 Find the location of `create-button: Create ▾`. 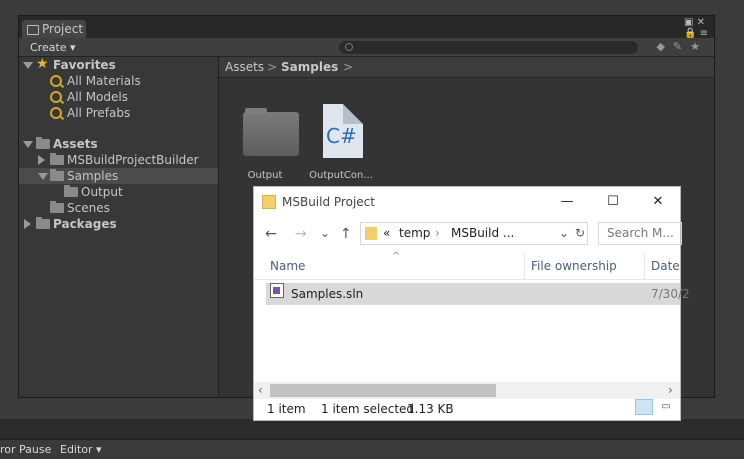

create-button: Create ▾ is located at coordinates (53, 47).